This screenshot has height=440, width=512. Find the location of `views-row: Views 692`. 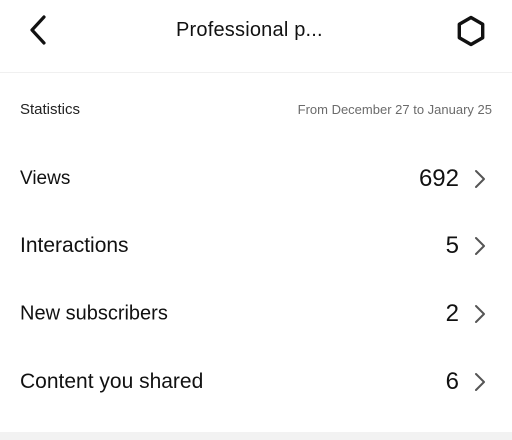

views-row: Views 692 is located at coordinates (256, 179).